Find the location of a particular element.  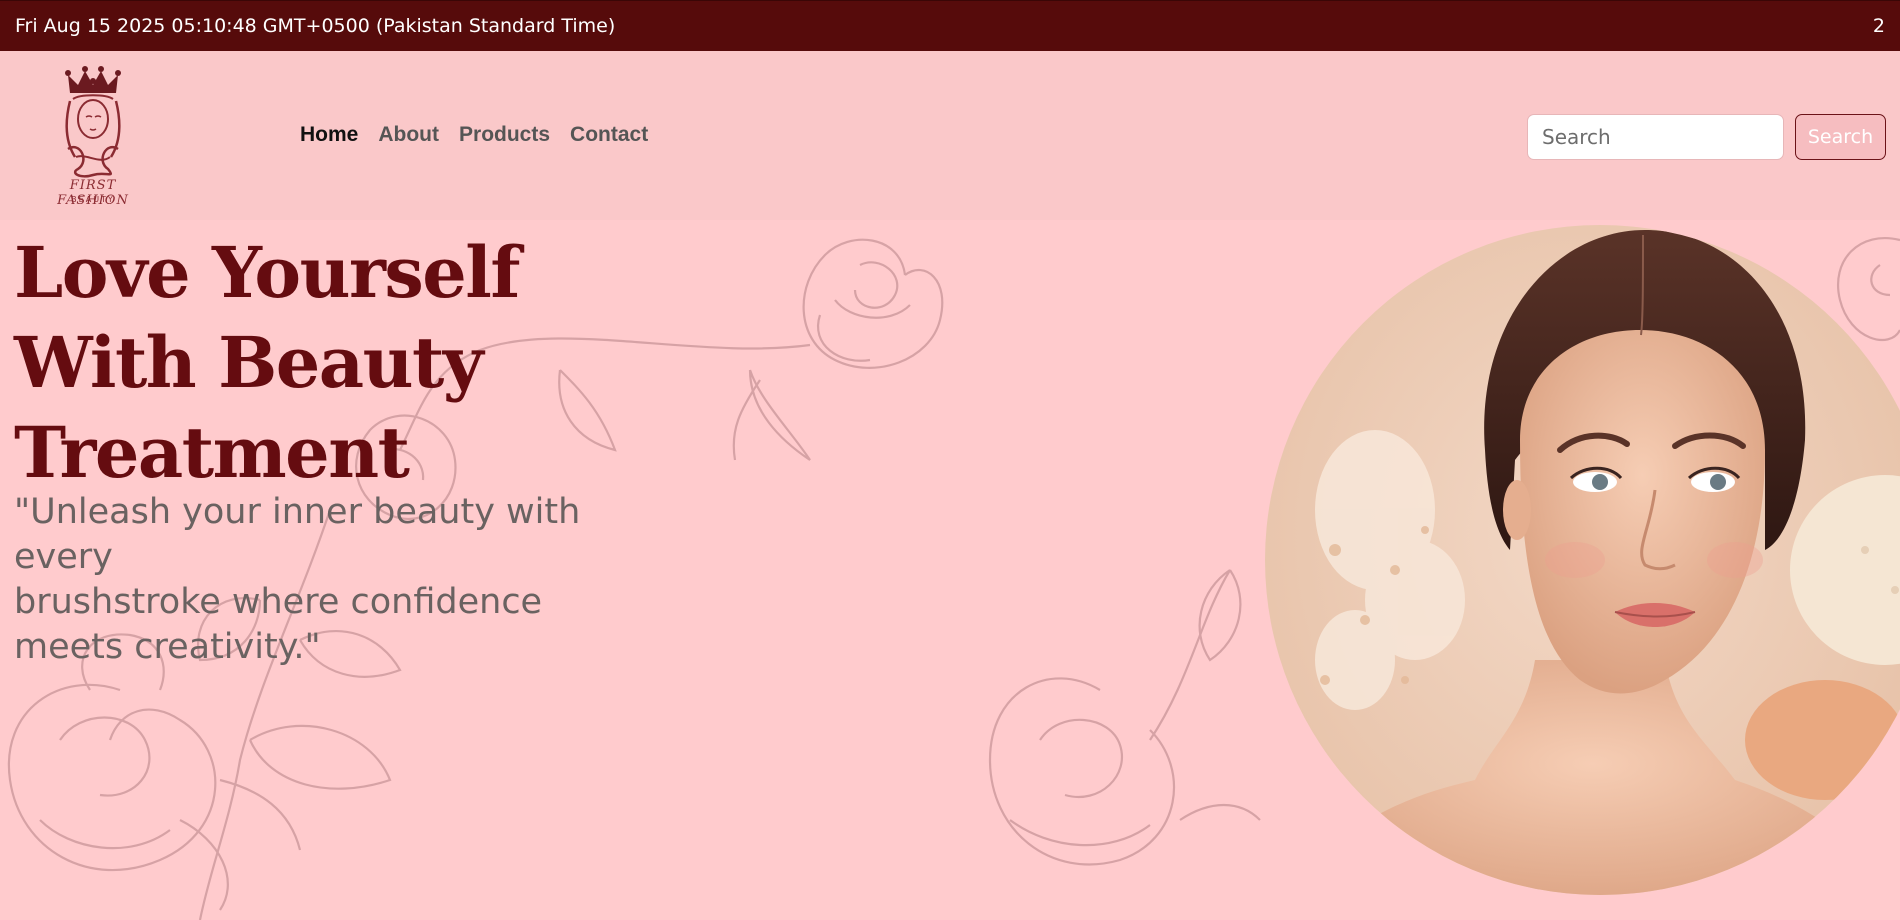

tagline-line-1: "Unleash your inner beauty with every is located at coordinates (297, 534).